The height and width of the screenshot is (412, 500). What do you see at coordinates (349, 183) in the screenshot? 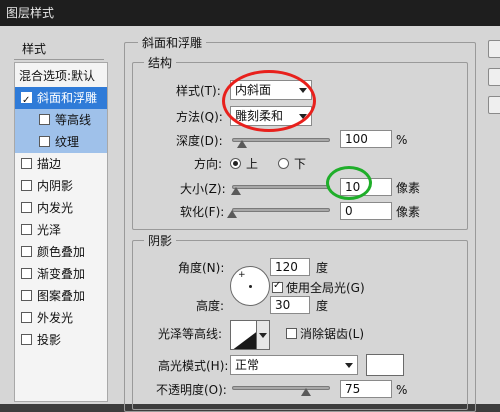
I see `green-annotation-circle` at bounding box center [349, 183].